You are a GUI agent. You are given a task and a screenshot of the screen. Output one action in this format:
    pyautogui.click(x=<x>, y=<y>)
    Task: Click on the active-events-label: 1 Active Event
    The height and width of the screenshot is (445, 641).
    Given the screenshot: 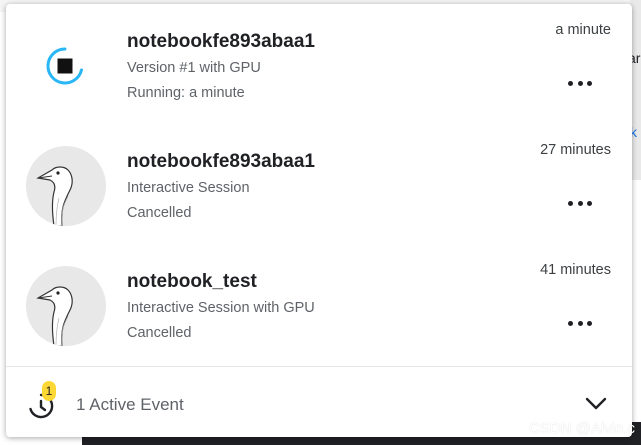 What is the action you would take?
    pyautogui.click(x=130, y=405)
    